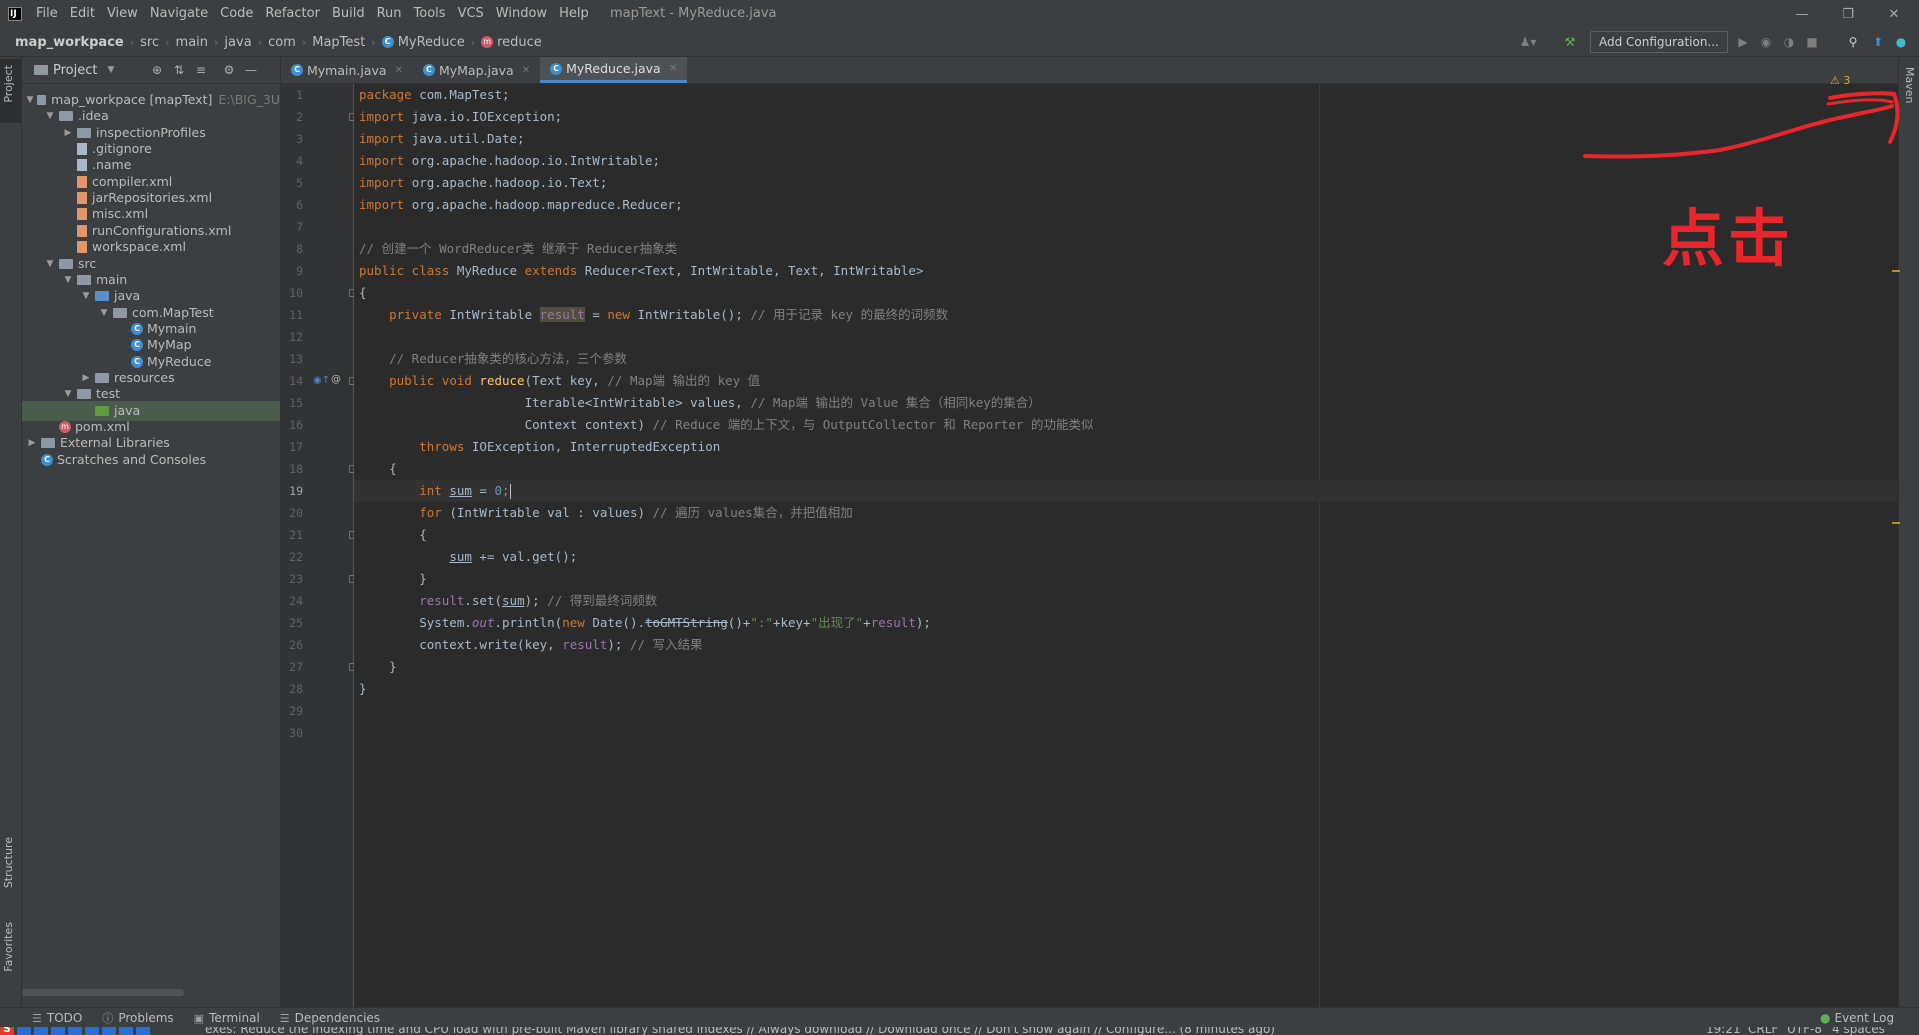 The height and width of the screenshot is (1035, 1919). What do you see at coordinates (1763, 1031) in the screenshot?
I see `line-separator: CRLF` at bounding box center [1763, 1031].